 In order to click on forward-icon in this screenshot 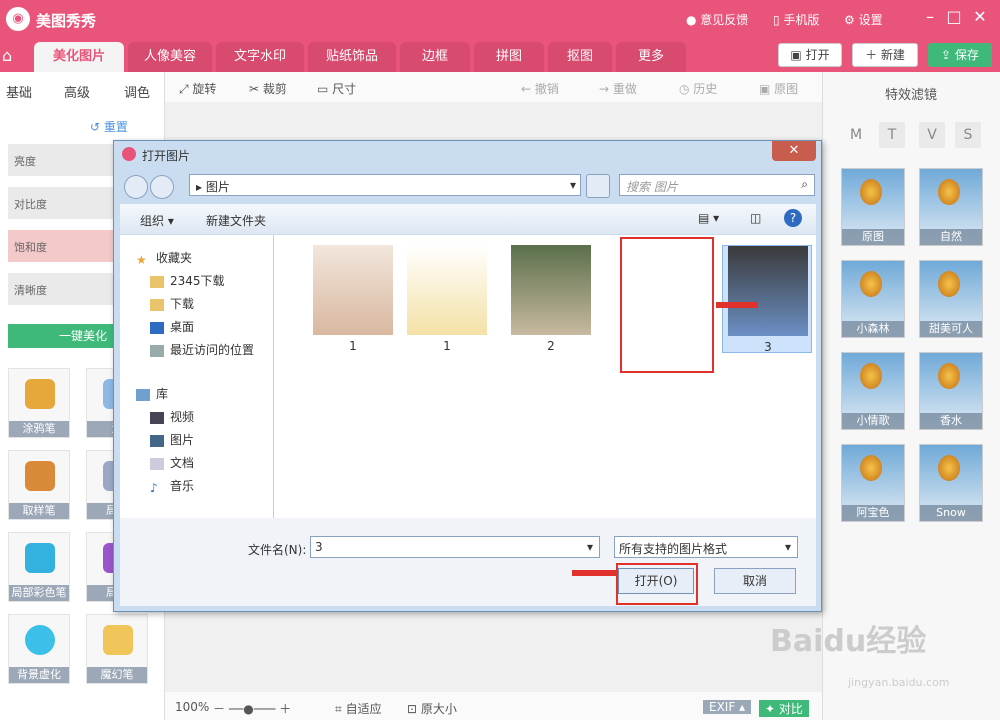, I will do `click(162, 187)`.